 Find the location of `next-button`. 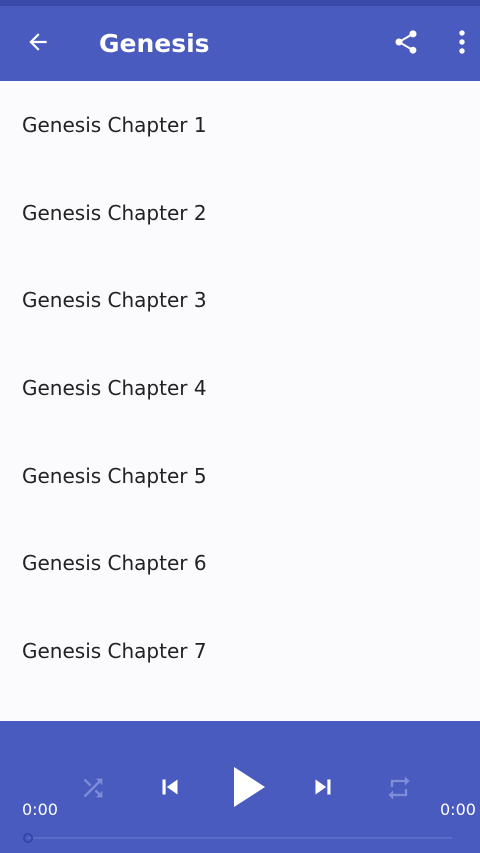

next-button is located at coordinates (323, 789).